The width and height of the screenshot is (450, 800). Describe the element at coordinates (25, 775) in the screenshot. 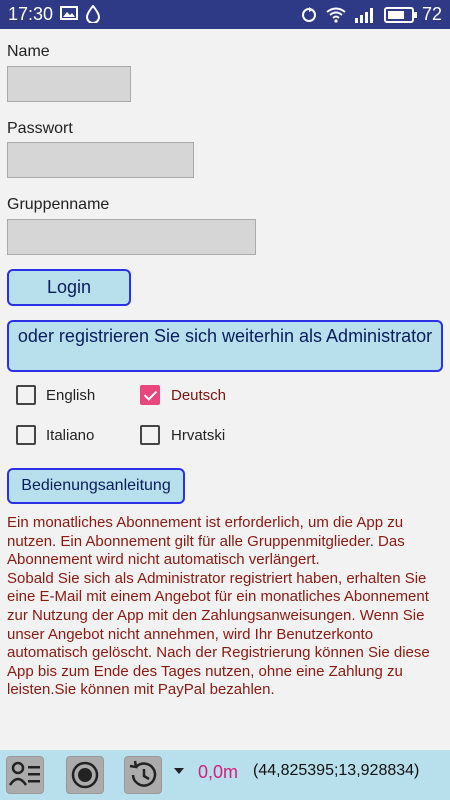

I see `contacts-list-icon` at that location.